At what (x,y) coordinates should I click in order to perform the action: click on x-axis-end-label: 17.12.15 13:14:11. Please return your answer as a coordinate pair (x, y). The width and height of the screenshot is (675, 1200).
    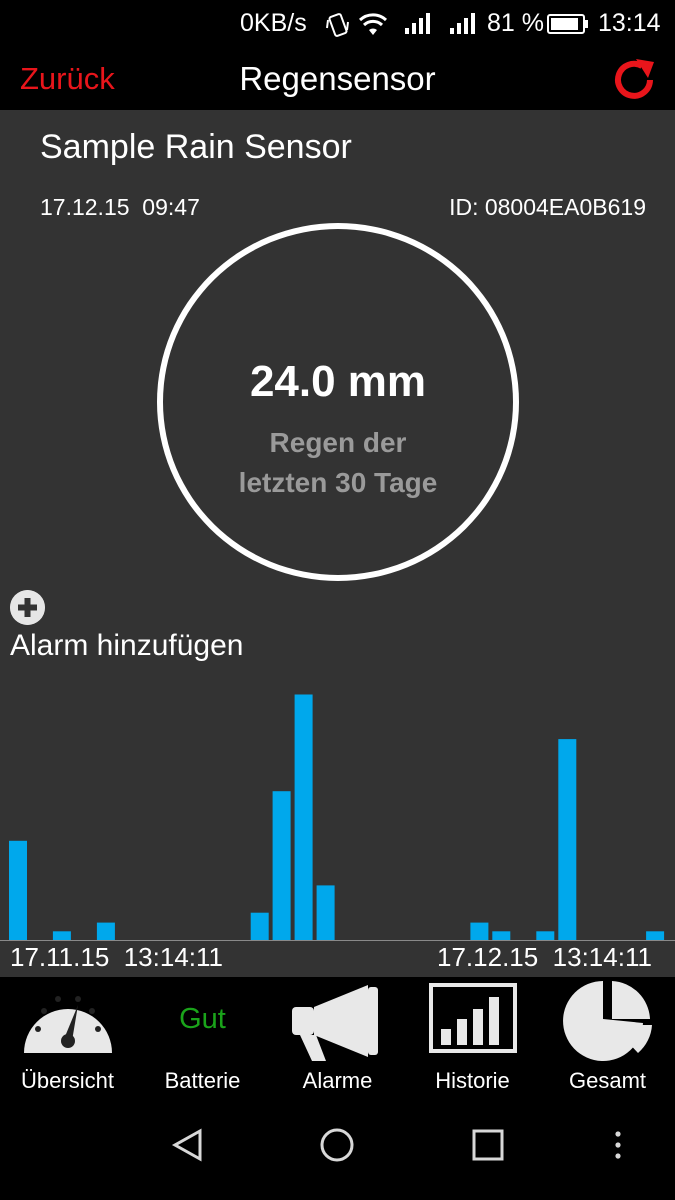
    Looking at the image, I should click on (544, 957).